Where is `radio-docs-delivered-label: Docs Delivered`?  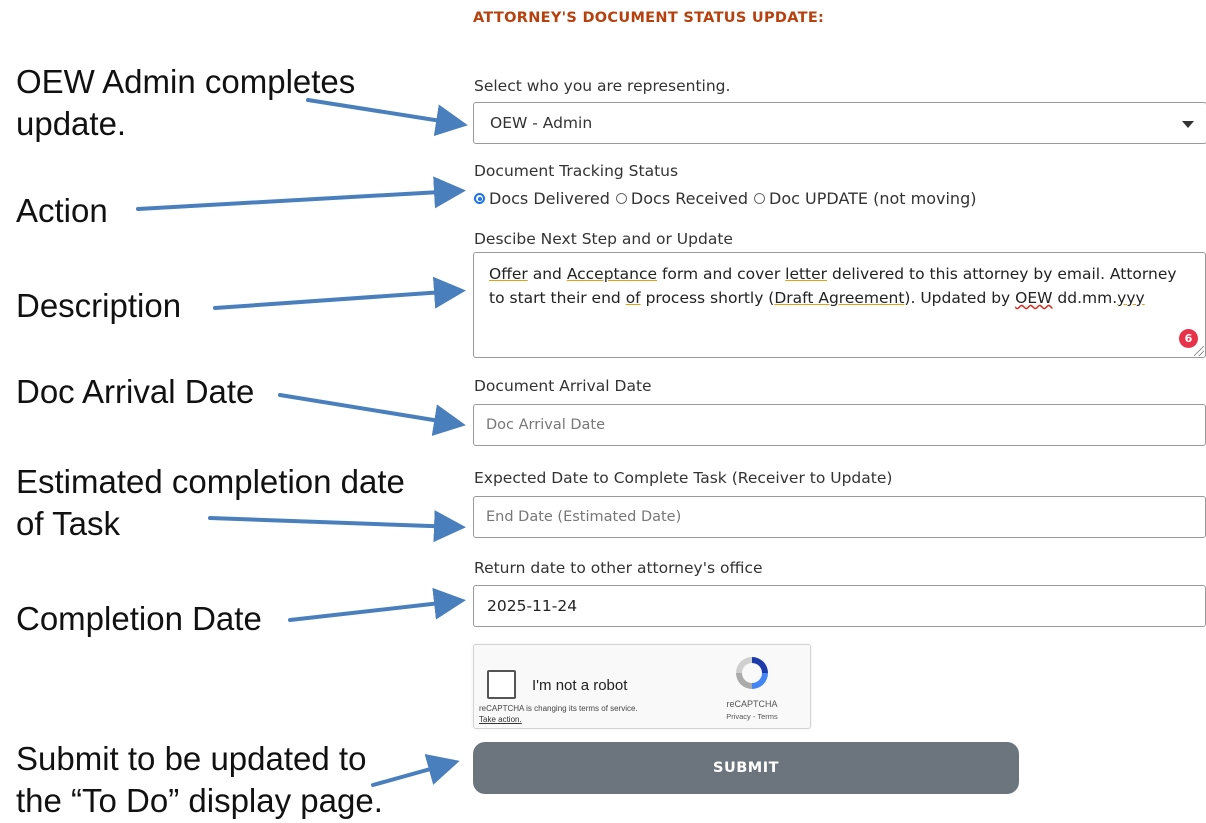
radio-docs-delivered-label: Docs Delivered is located at coordinates (549, 198).